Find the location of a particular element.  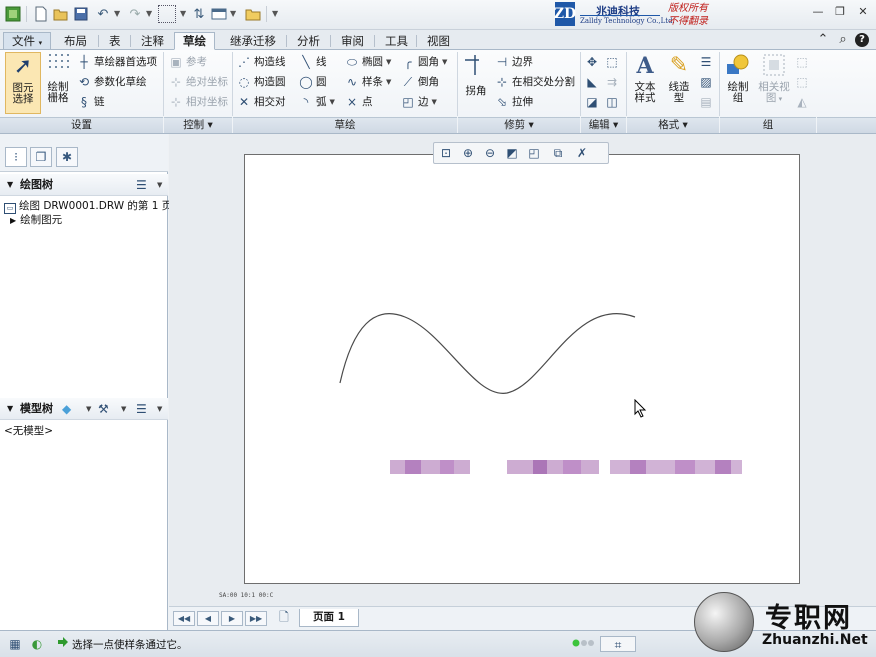

browser-toggle-icon: ◐ is located at coordinates (37, 644).